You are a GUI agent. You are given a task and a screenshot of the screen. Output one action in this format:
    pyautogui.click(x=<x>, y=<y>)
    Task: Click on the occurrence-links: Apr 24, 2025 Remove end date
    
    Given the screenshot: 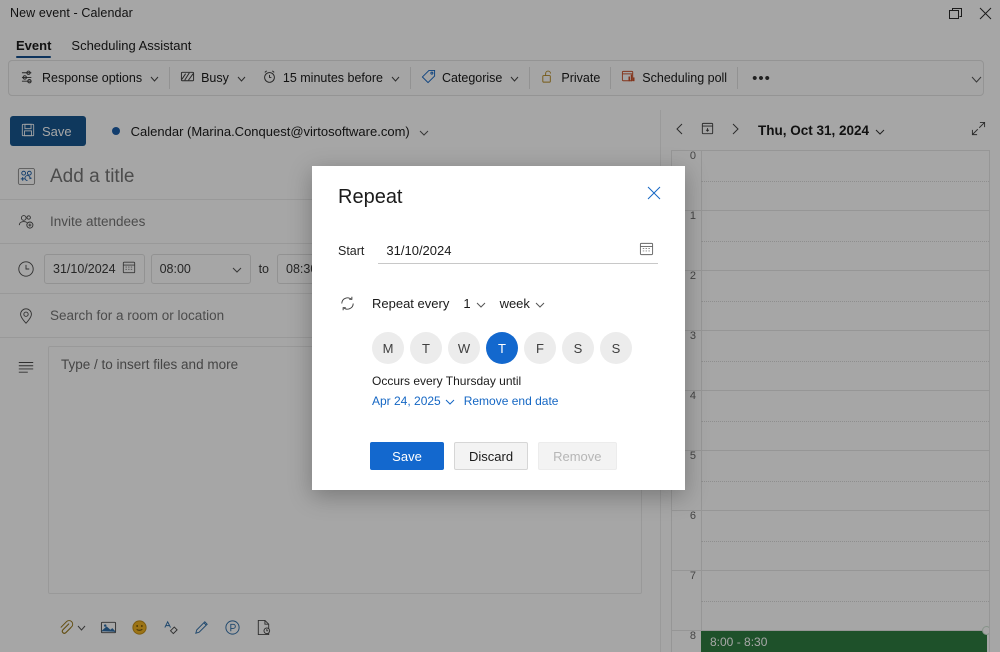 What is the action you would take?
    pyautogui.click(x=465, y=401)
    